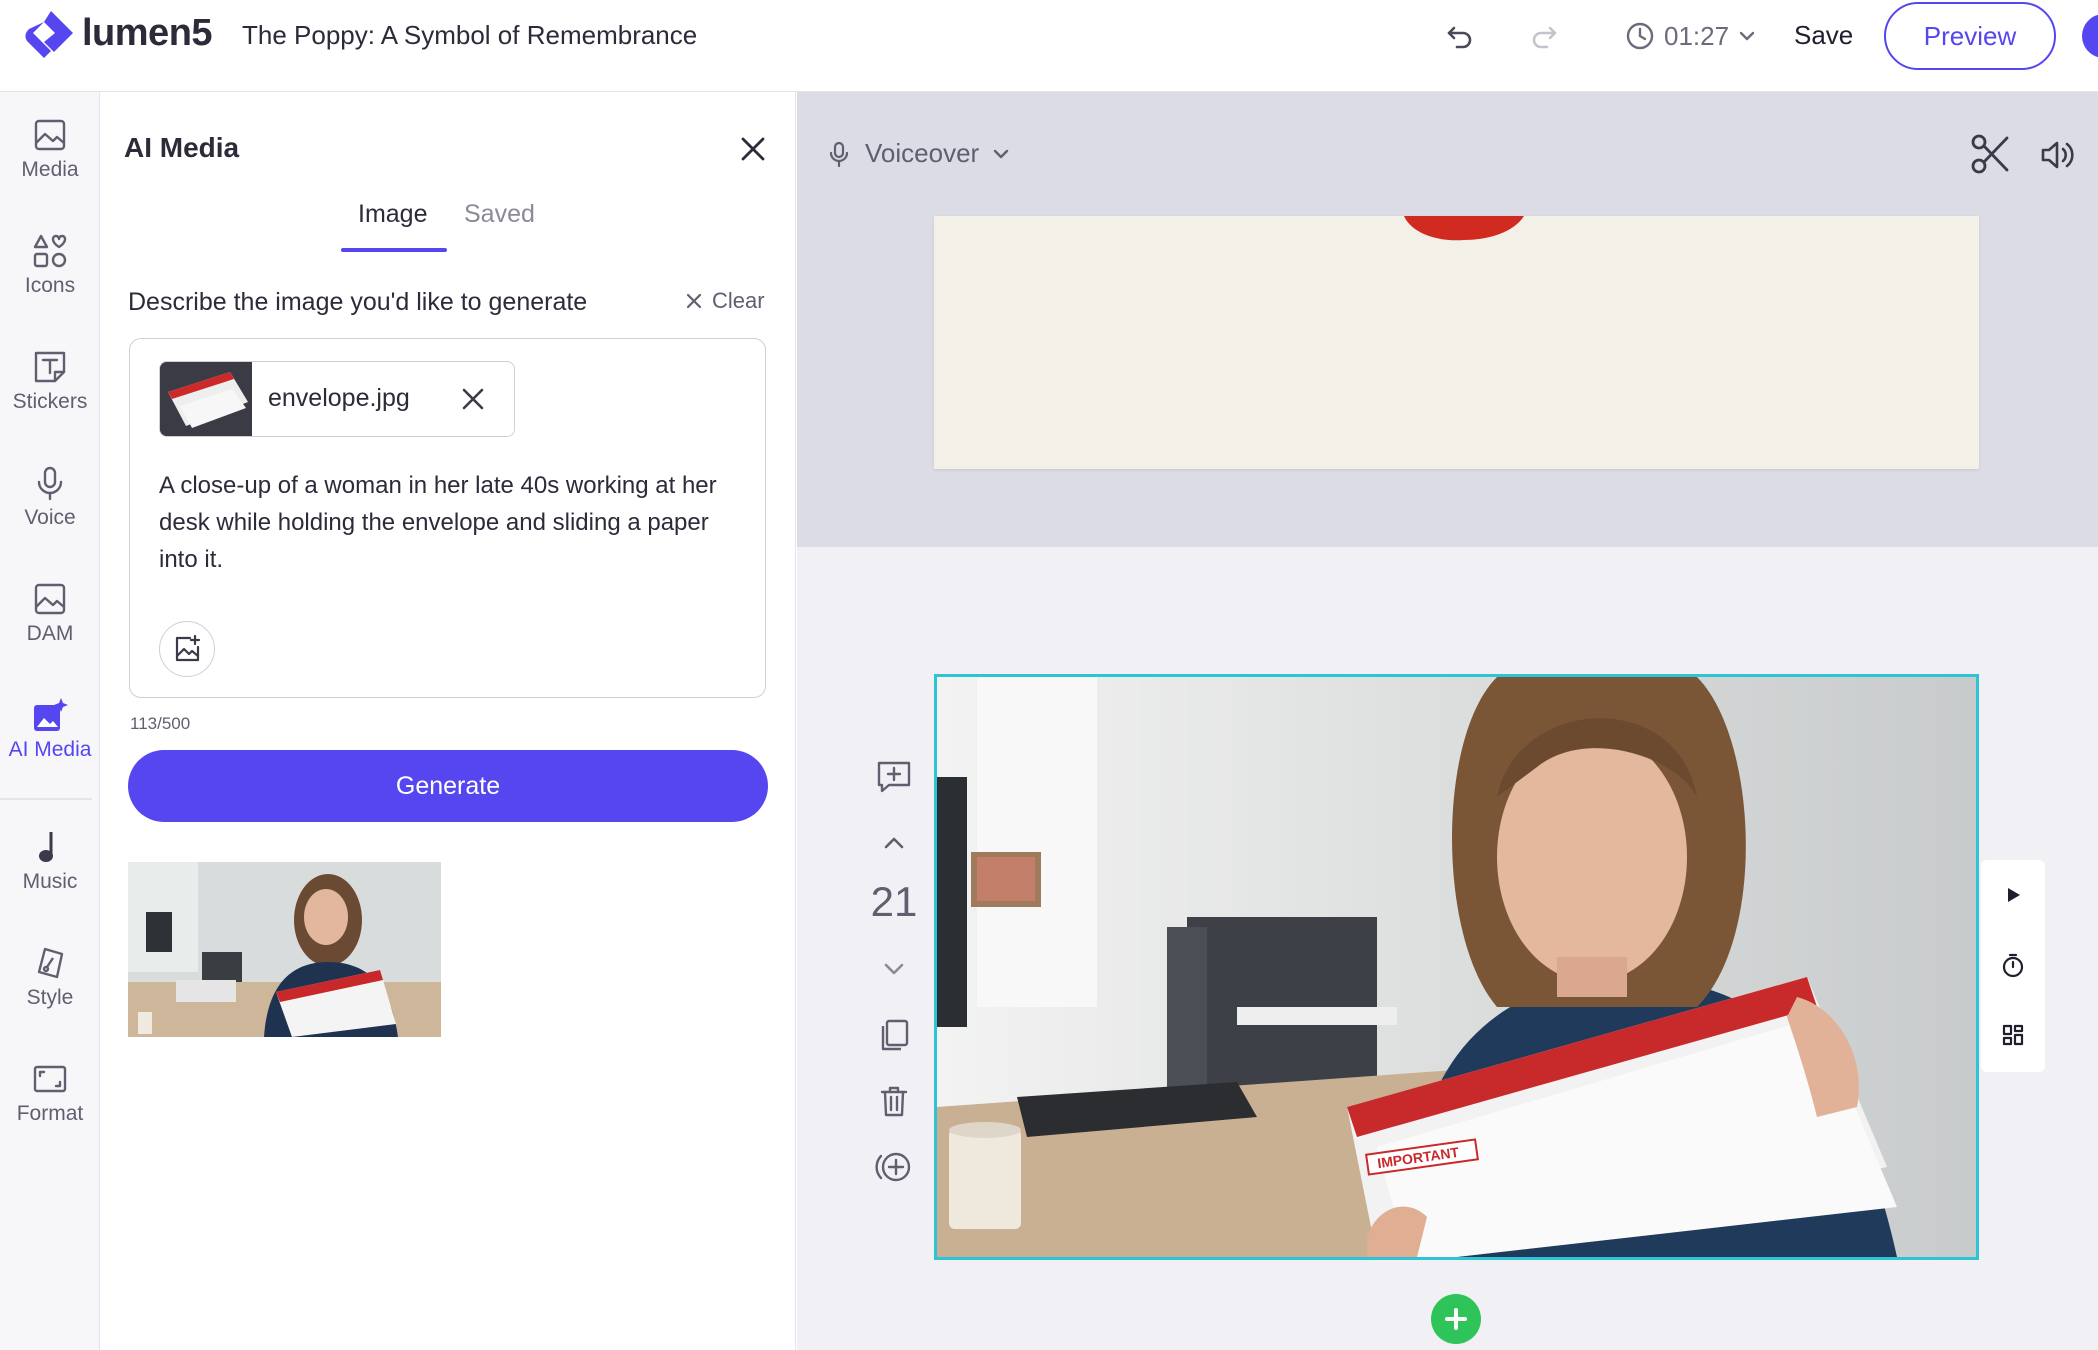 This screenshot has width=2098, height=1350. Describe the element at coordinates (50, 1079) in the screenshot. I see `aspect-ratio-icon` at that location.